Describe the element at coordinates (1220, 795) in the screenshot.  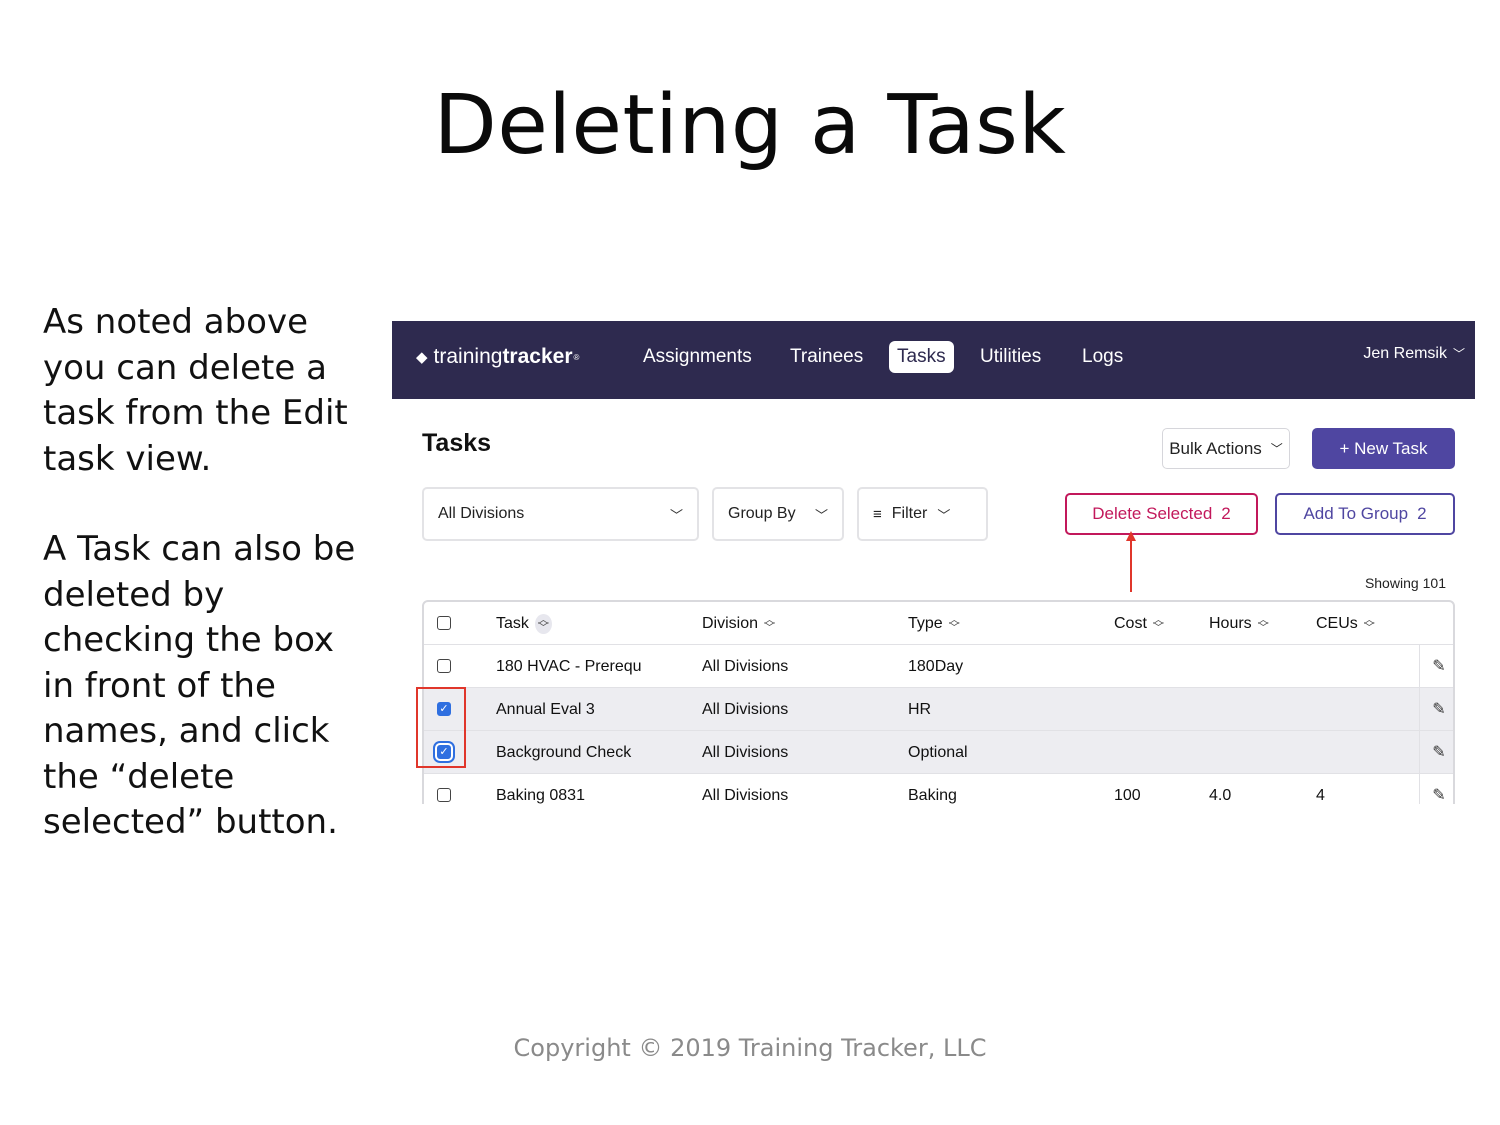
I see `task-hours: 4.0` at that location.